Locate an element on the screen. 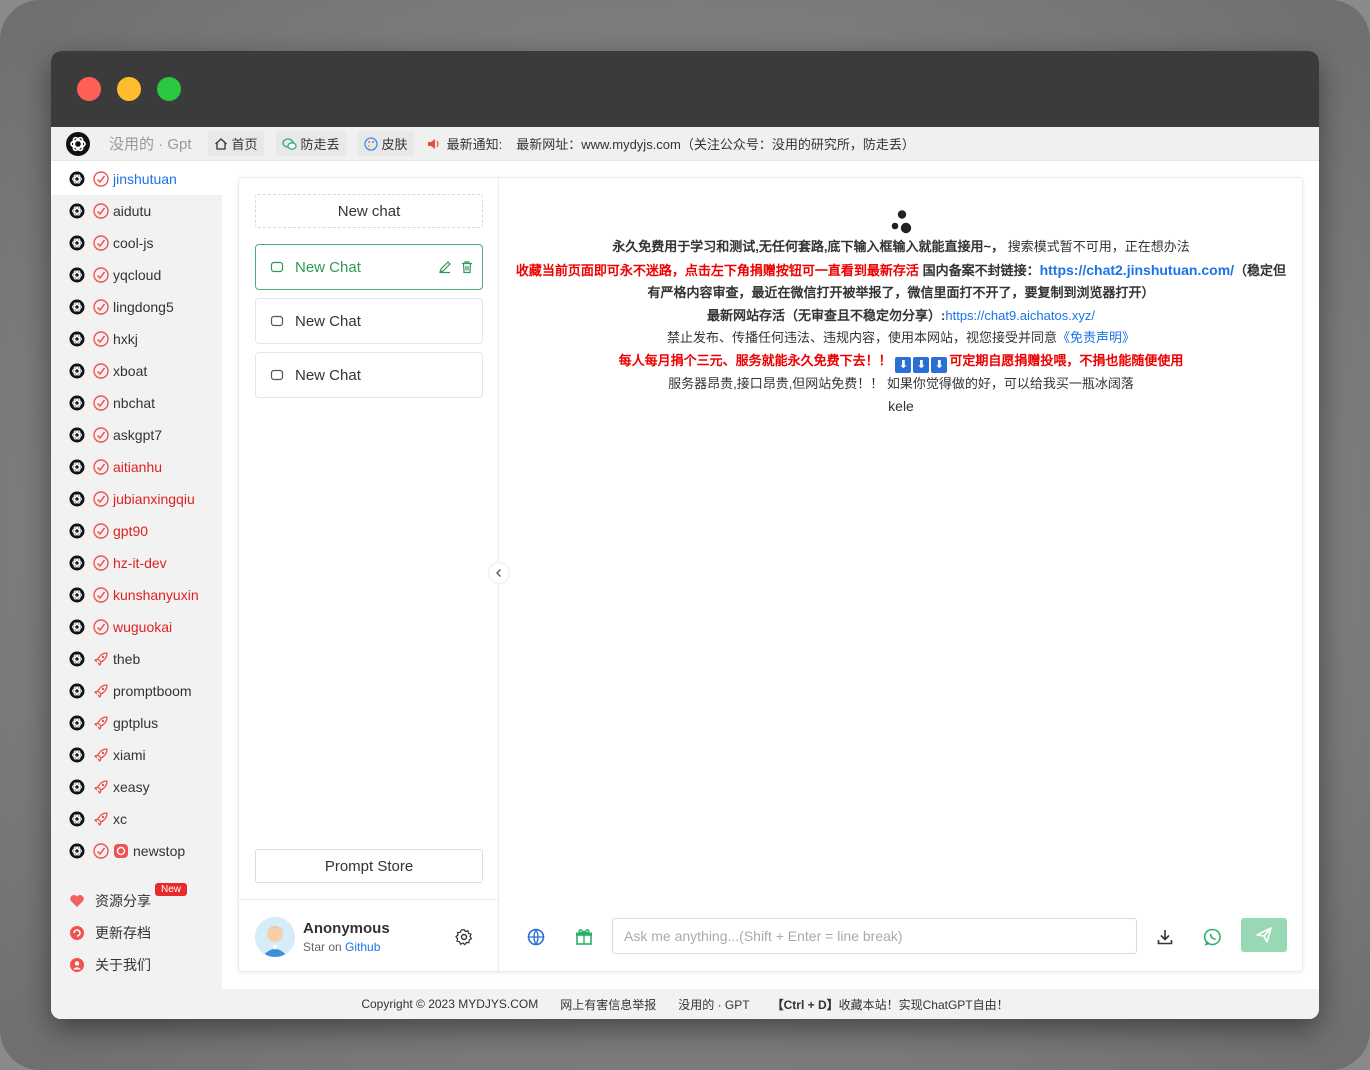 The image size is (1370, 1070). user-name: Anonymous is located at coordinates (346, 928).